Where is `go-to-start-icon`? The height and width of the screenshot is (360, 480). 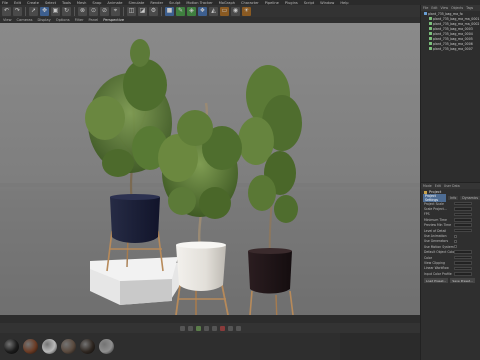 go-to-start-icon is located at coordinates (182, 328).